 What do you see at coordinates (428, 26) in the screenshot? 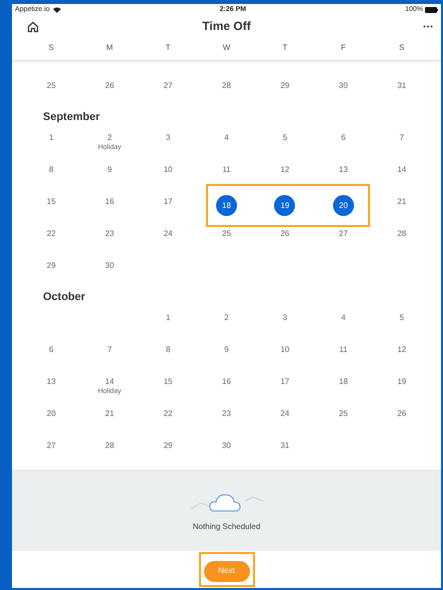
I see `more-icon` at bounding box center [428, 26].